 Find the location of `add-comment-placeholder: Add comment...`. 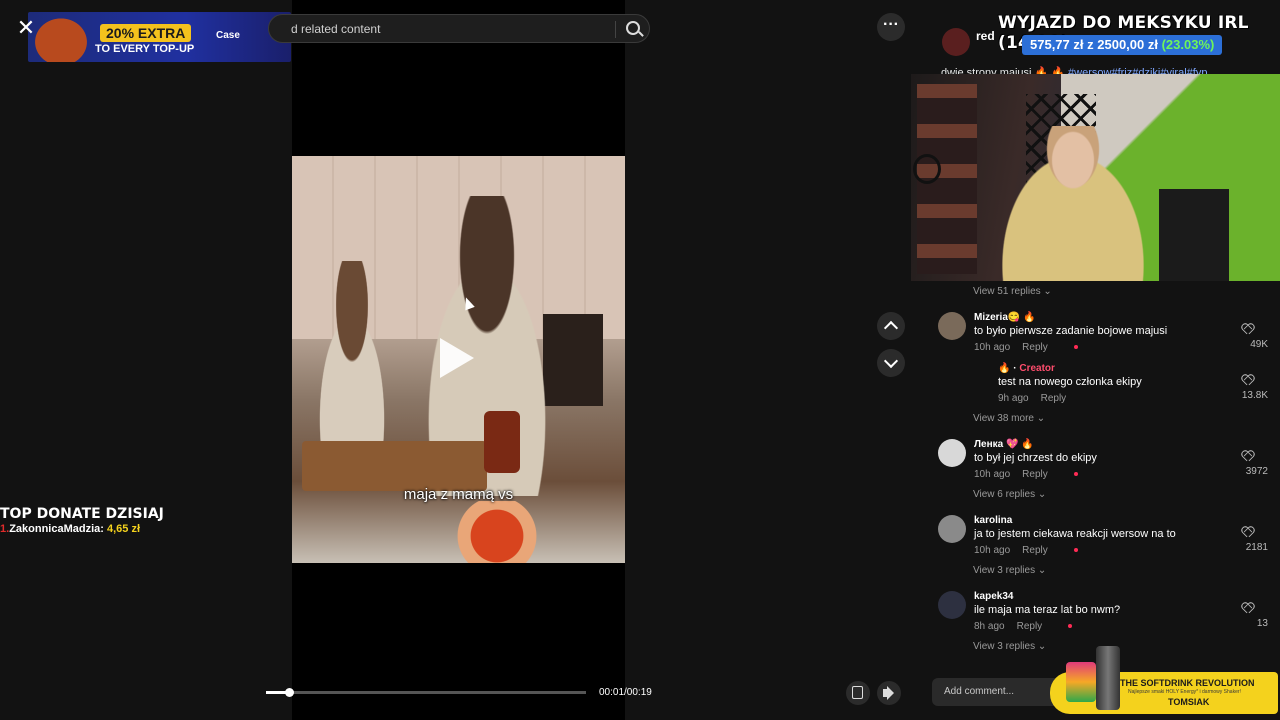

add-comment-placeholder: Add comment... is located at coordinates (979, 691).